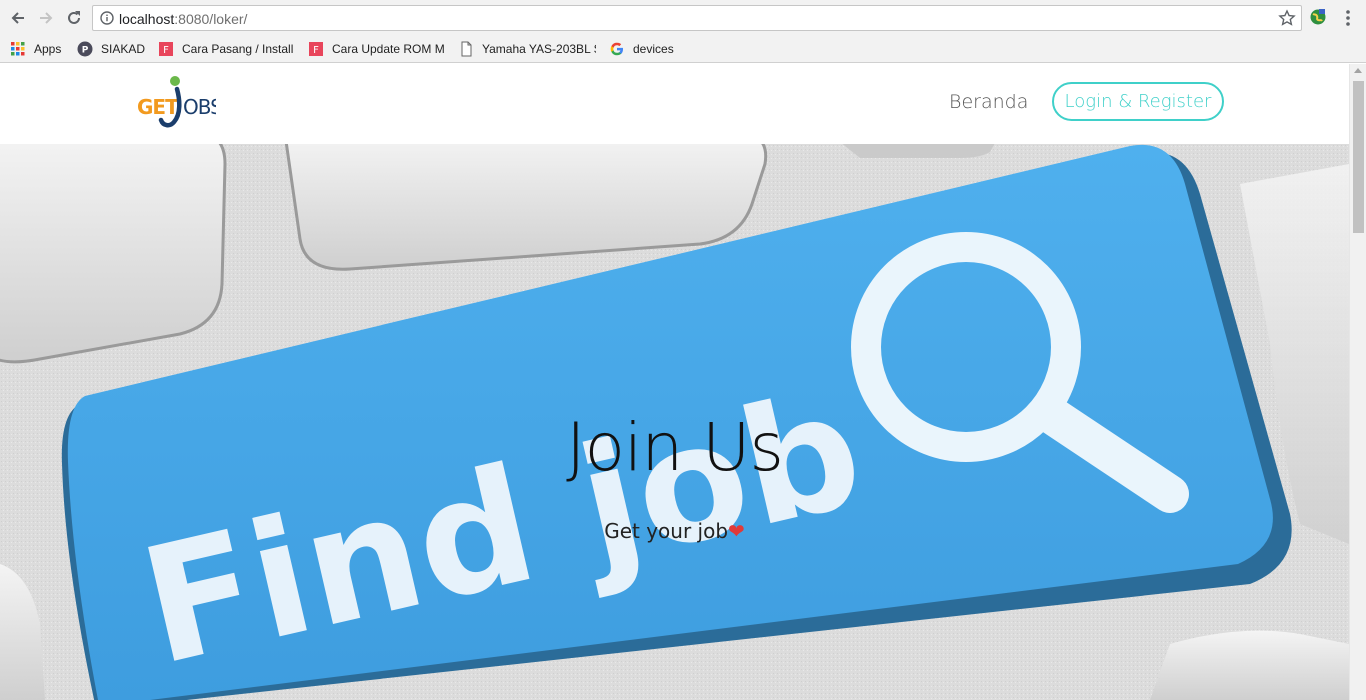 This screenshot has height=700, width=1366. What do you see at coordinates (1318, 17) in the screenshot?
I see `extension-globe-icon` at bounding box center [1318, 17].